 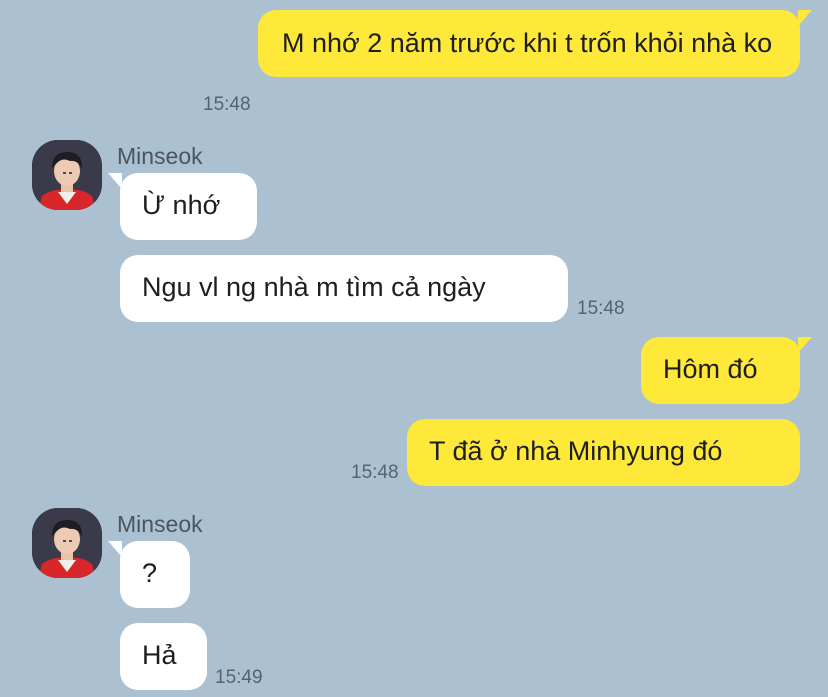 I want to click on incoming-message-bubble: ?, so click(x=149, y=574).